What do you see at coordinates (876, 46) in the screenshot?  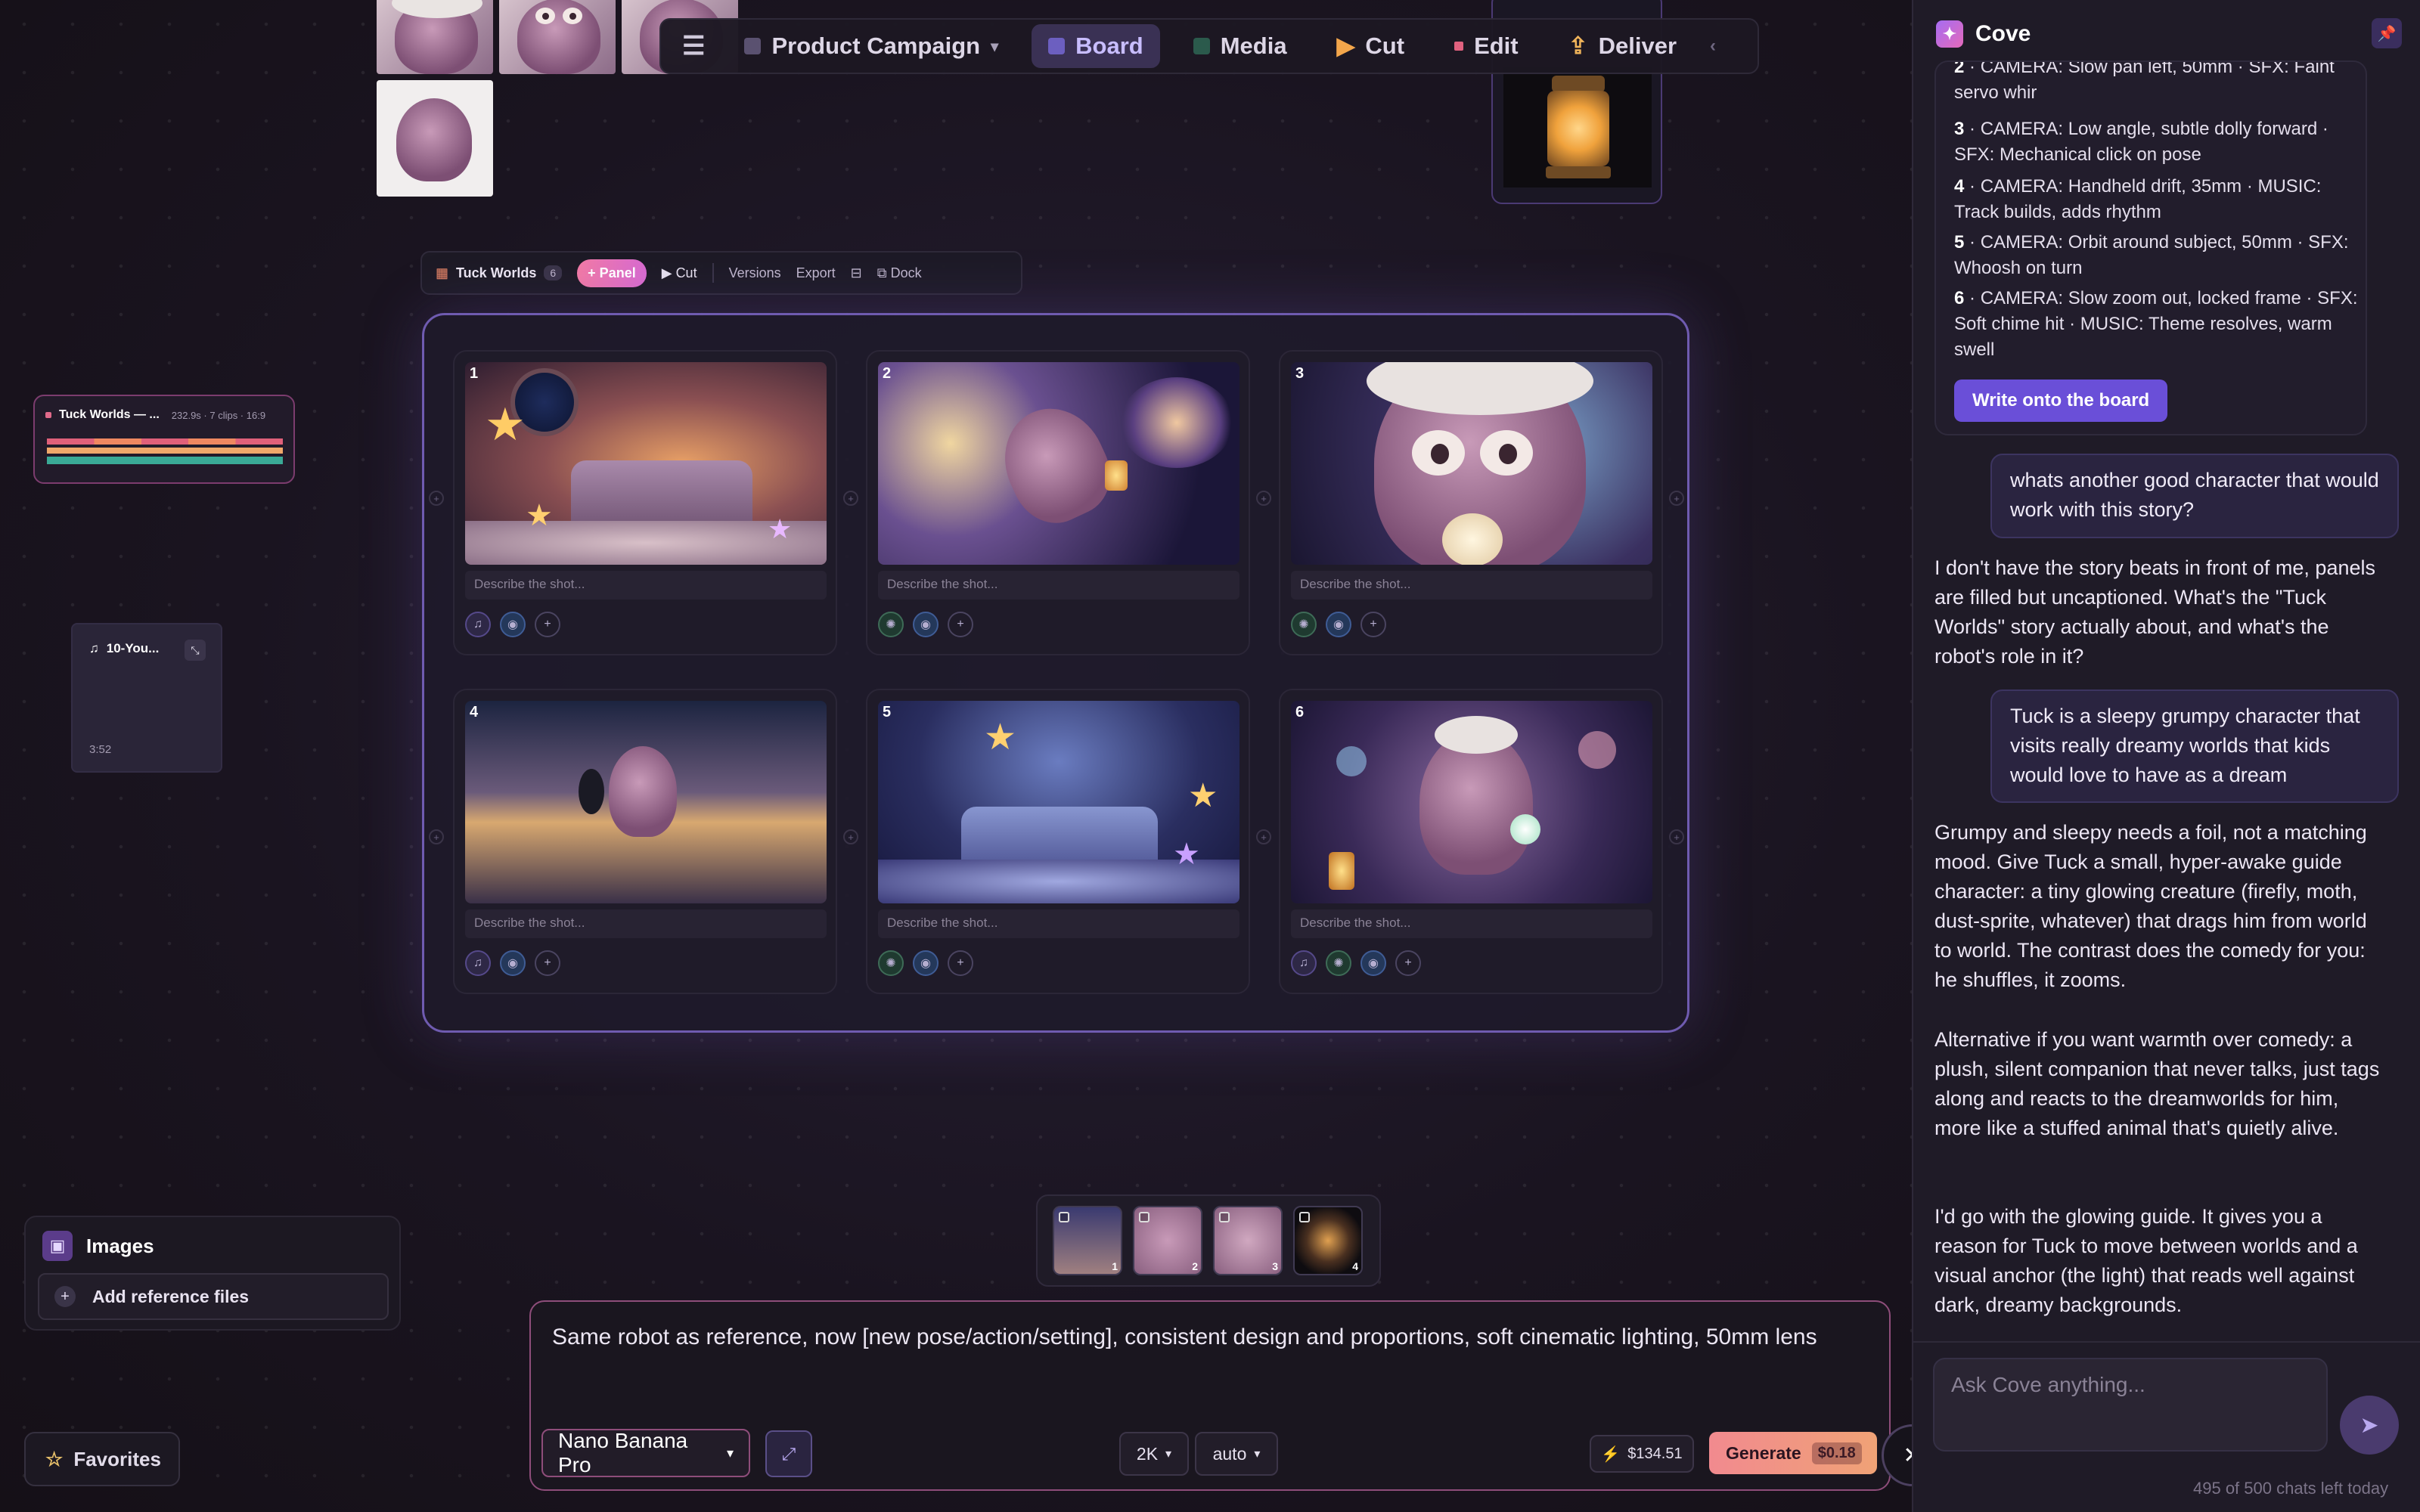 I see `project-name: Product Campaign` at bounding box center [876, 46].